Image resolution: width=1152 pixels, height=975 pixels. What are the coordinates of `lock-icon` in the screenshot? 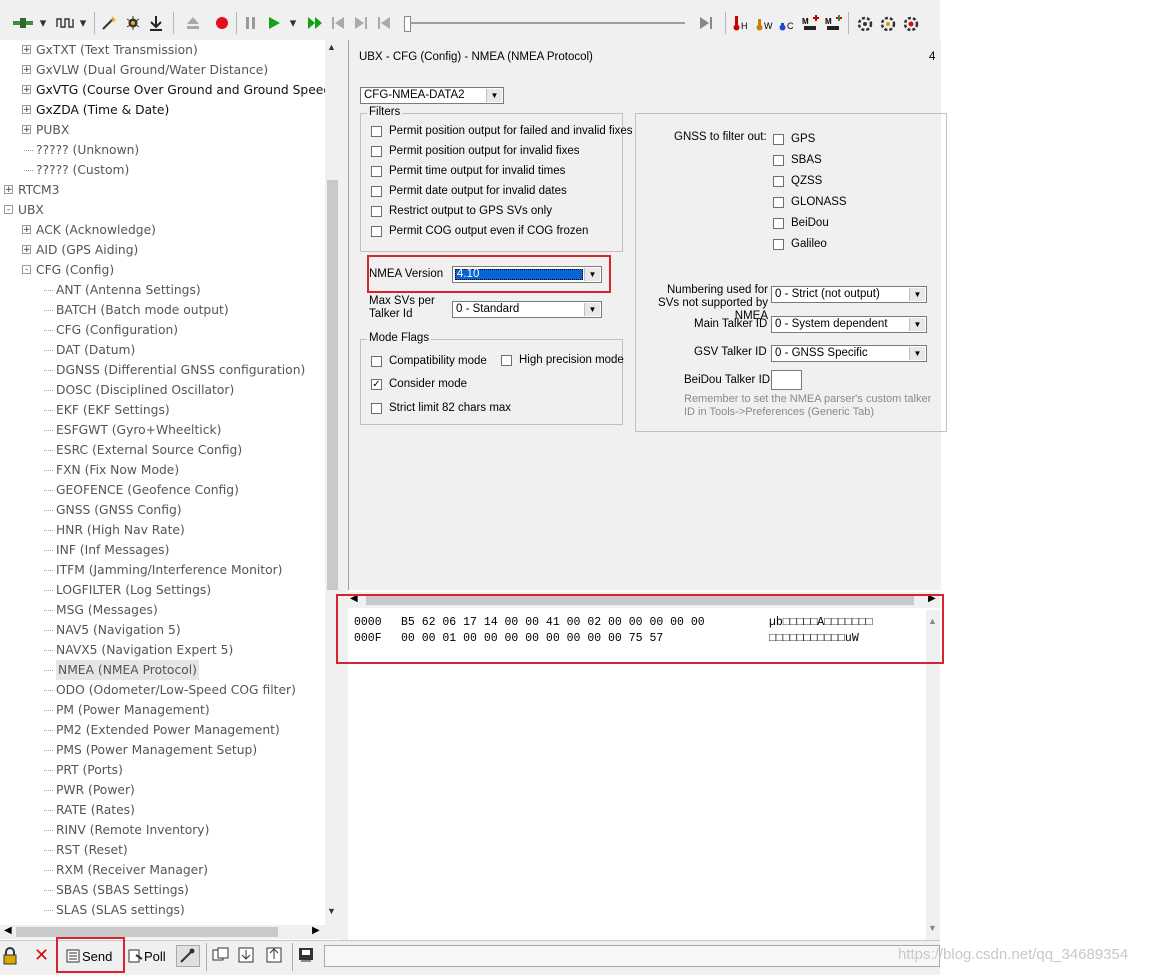 It's located at (11, 956).